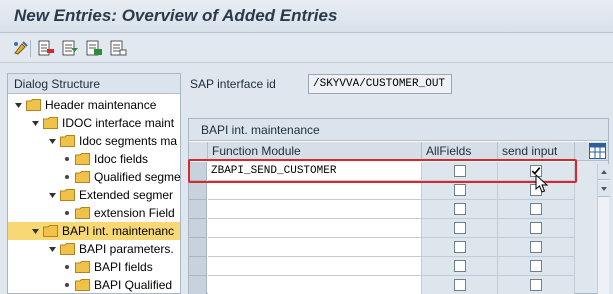  What do you see at coordinates (315, 151) in the screenshot?
I see `column-header-function-module: Function Module` at bounding box center [315, 151].